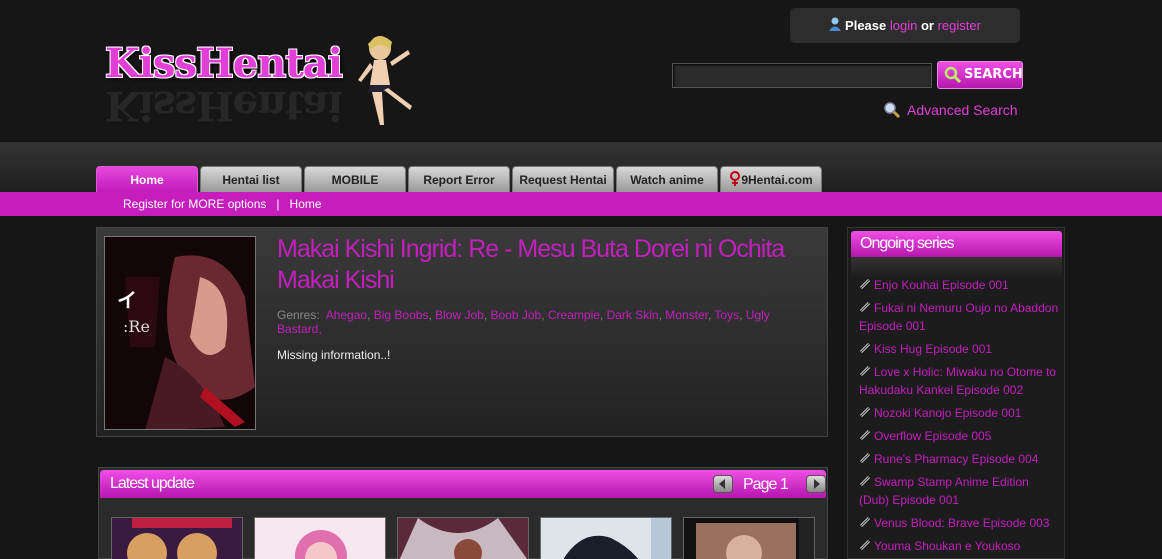 The image size is (1162, 559). I want to click on page-indicator: Page 1, so click(766, 484).